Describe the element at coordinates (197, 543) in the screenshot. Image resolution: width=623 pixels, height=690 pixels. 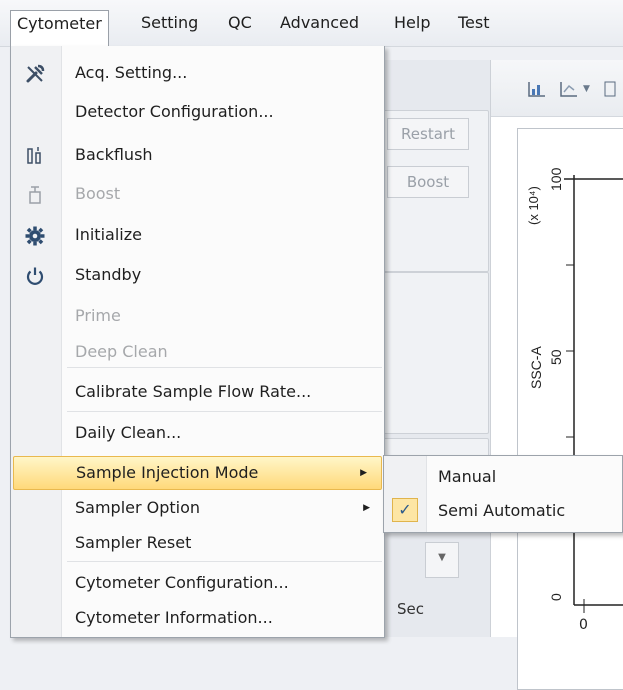
I see `menu-item-sampler-reset: Sampler Reset` at that location.